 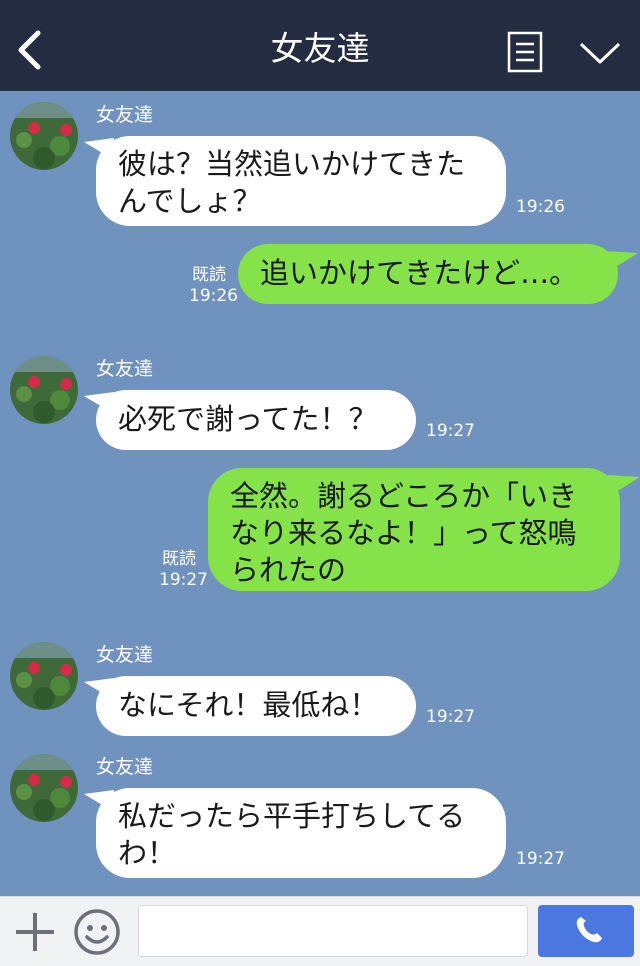 I want to click on message-bubble: なにそれ！最低ね！, so click(x=256, y=706).